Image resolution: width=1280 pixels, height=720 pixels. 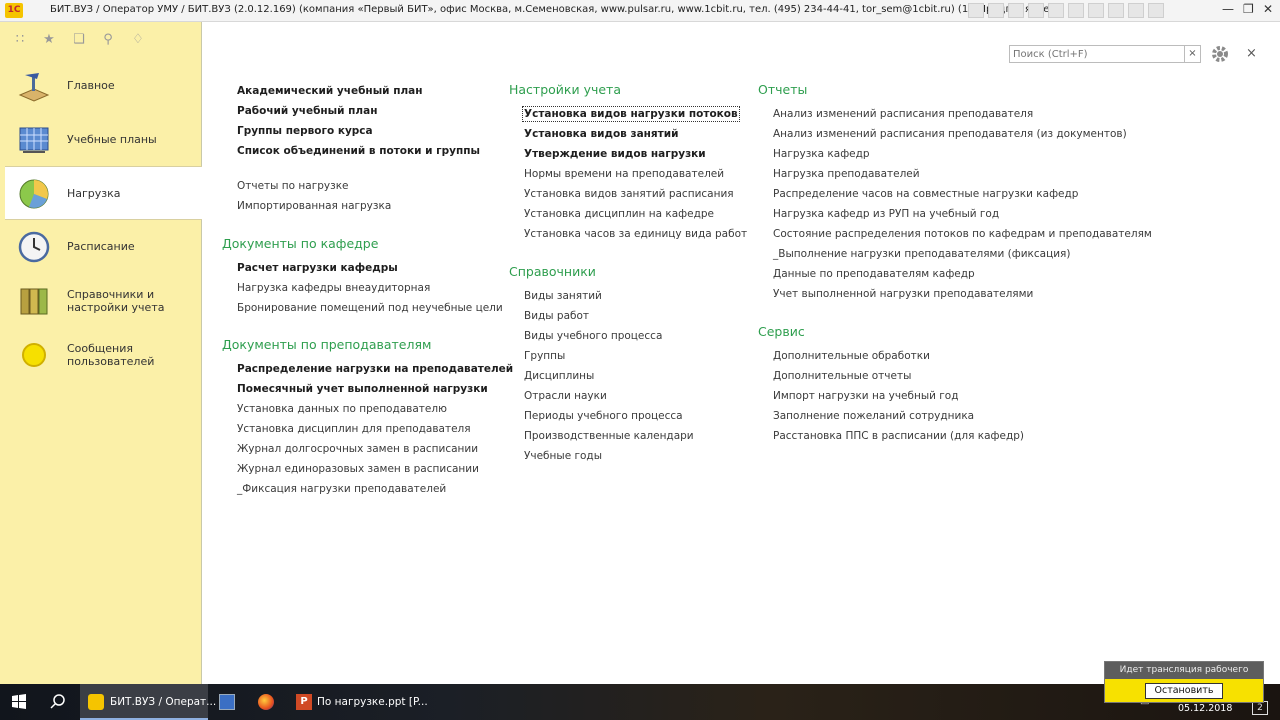 What do you see at coordinates (79, 40) in the screenshot?
I see `history-icon: ❑` at bounding box center [79, 40].